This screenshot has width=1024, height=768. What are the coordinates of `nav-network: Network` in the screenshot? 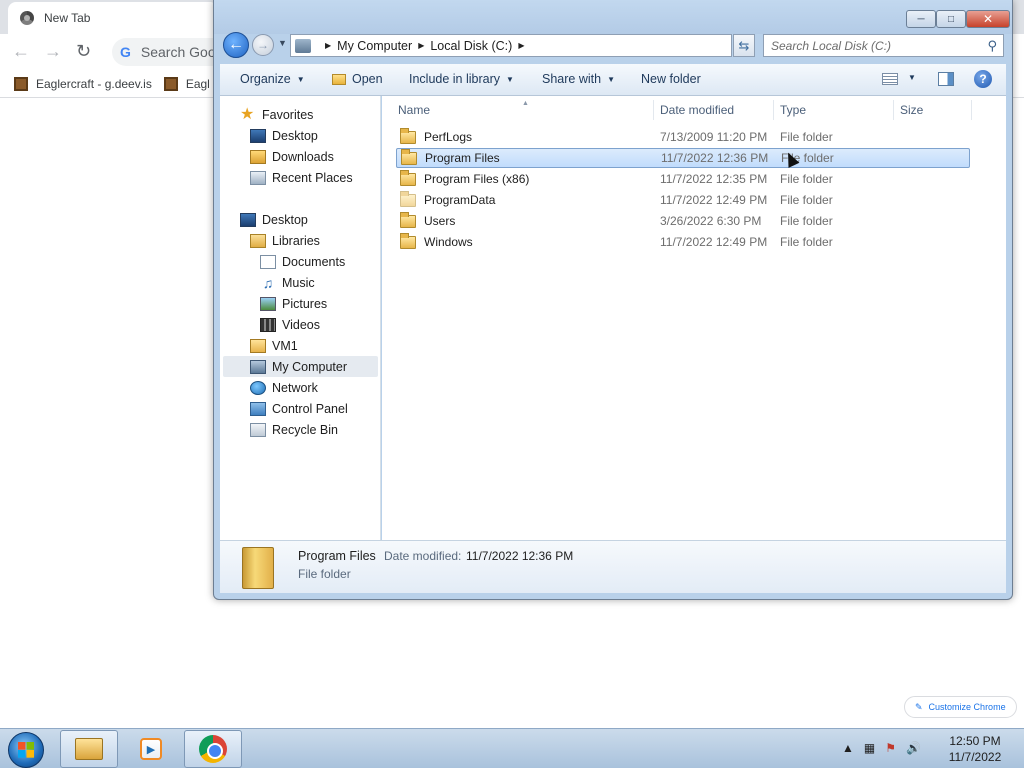 It's located at (284, 388).